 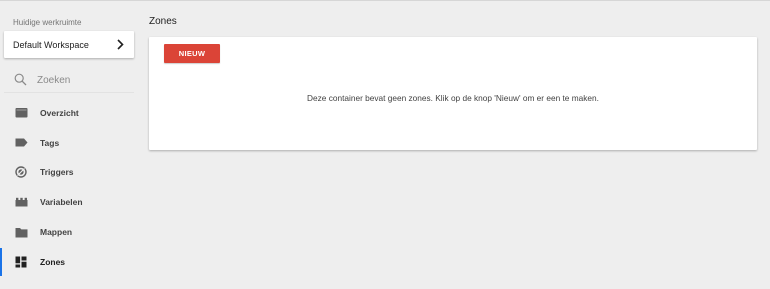 I want to click on folder-overview-icon, so click(x=21, y=113).